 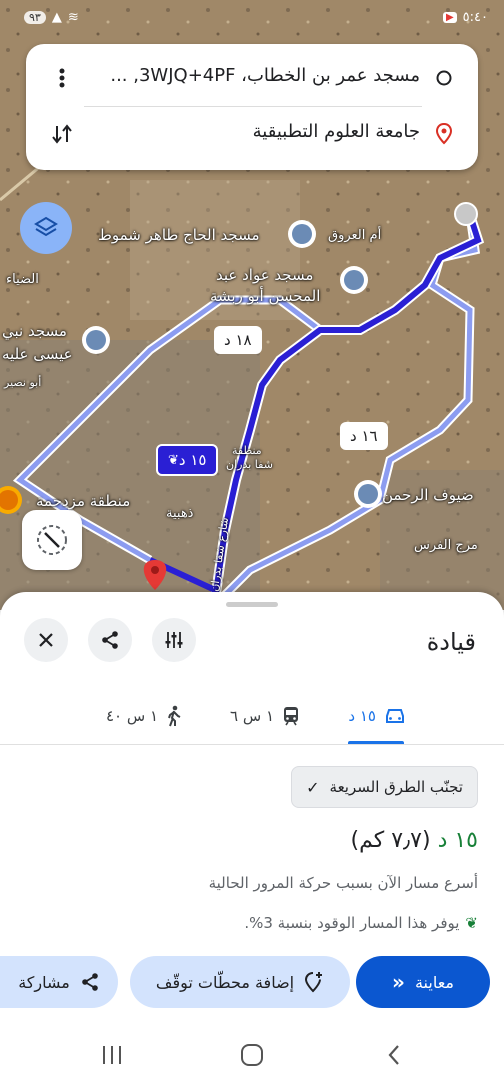 I want to click on system-nav-bar, so click(x=252, y=1056).